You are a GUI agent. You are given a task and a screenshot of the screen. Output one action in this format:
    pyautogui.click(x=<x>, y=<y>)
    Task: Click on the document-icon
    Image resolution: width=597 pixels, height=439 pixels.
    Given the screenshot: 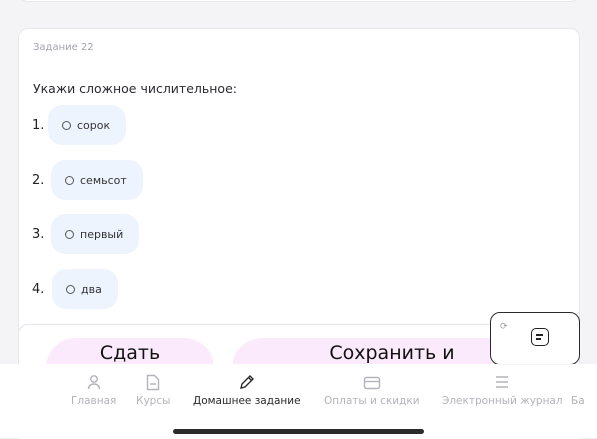 What is the action you would take?
    pyautogui.click(x=153, y=382)
    